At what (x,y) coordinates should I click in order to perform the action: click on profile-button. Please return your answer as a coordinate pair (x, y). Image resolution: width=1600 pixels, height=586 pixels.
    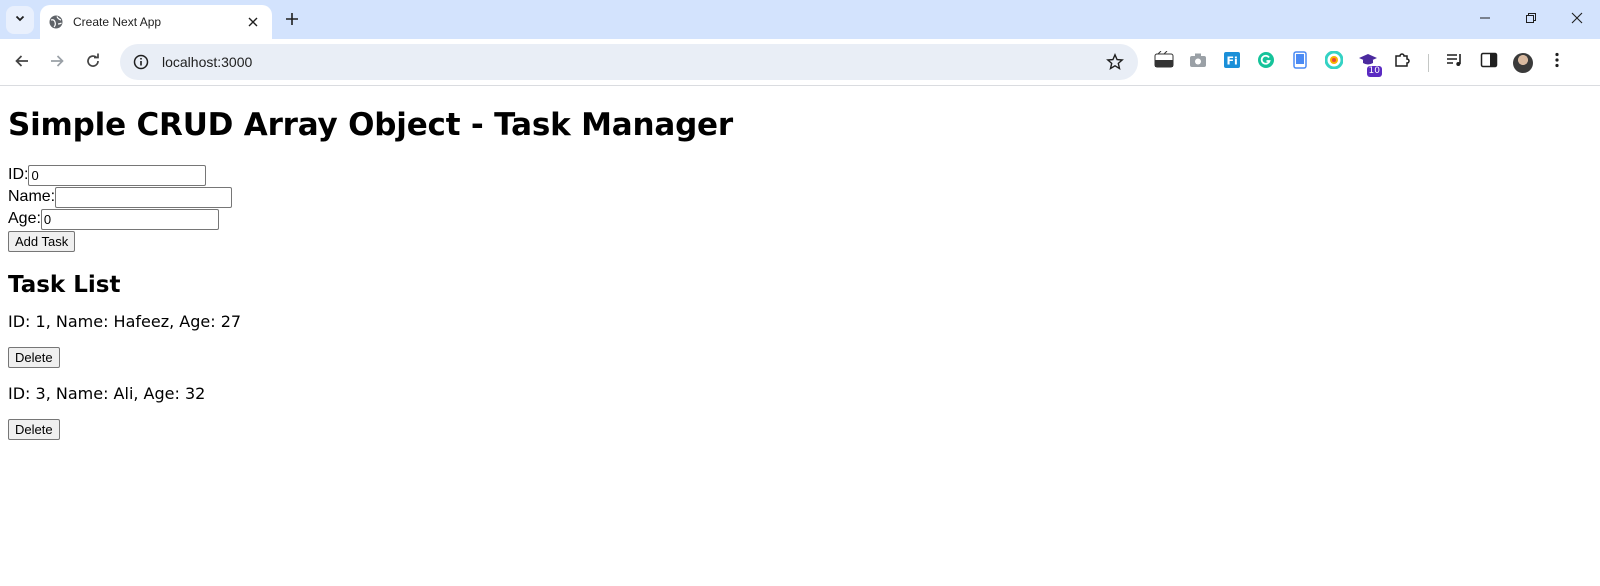
    Looking at the image, I should click on (1523, 63).